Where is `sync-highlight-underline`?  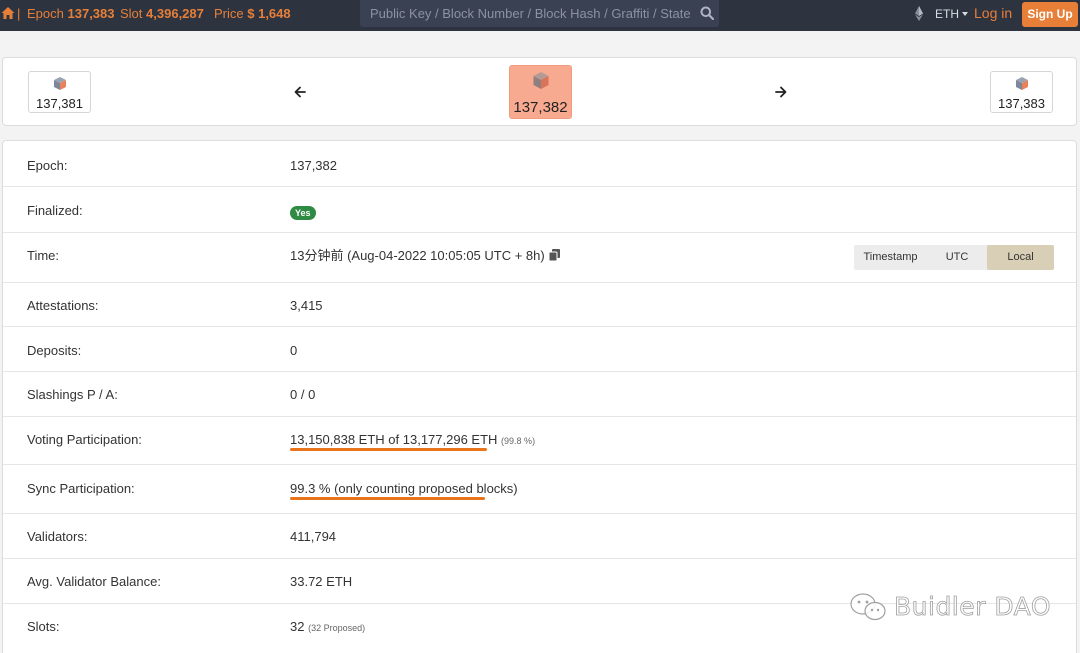 sync-highlight-underline is located at coordinates (387, 498).